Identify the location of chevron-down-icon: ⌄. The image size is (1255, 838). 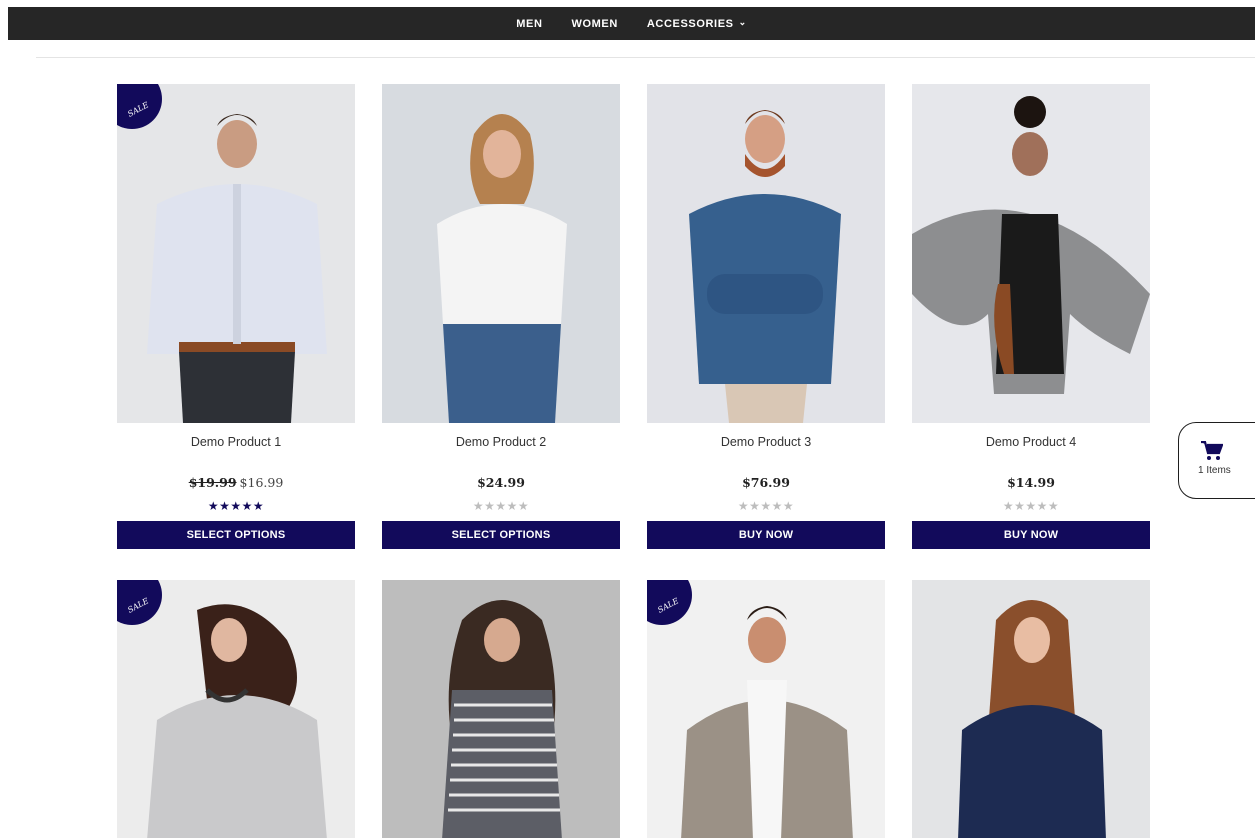
(742, 22).